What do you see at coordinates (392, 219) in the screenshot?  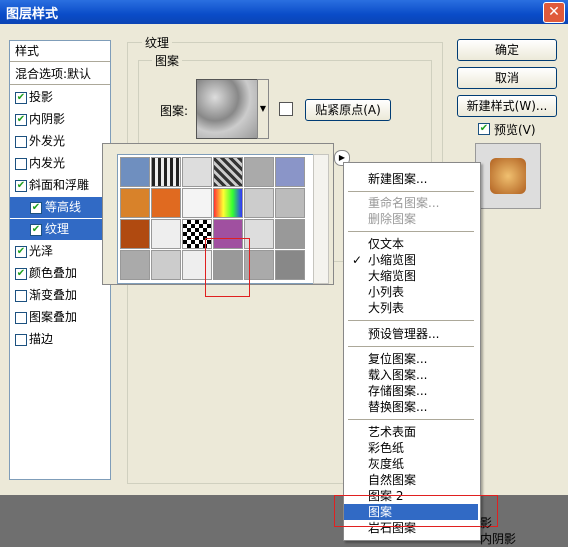 I see `menu-delete: 删除图案` at bounding box center [392, 219].